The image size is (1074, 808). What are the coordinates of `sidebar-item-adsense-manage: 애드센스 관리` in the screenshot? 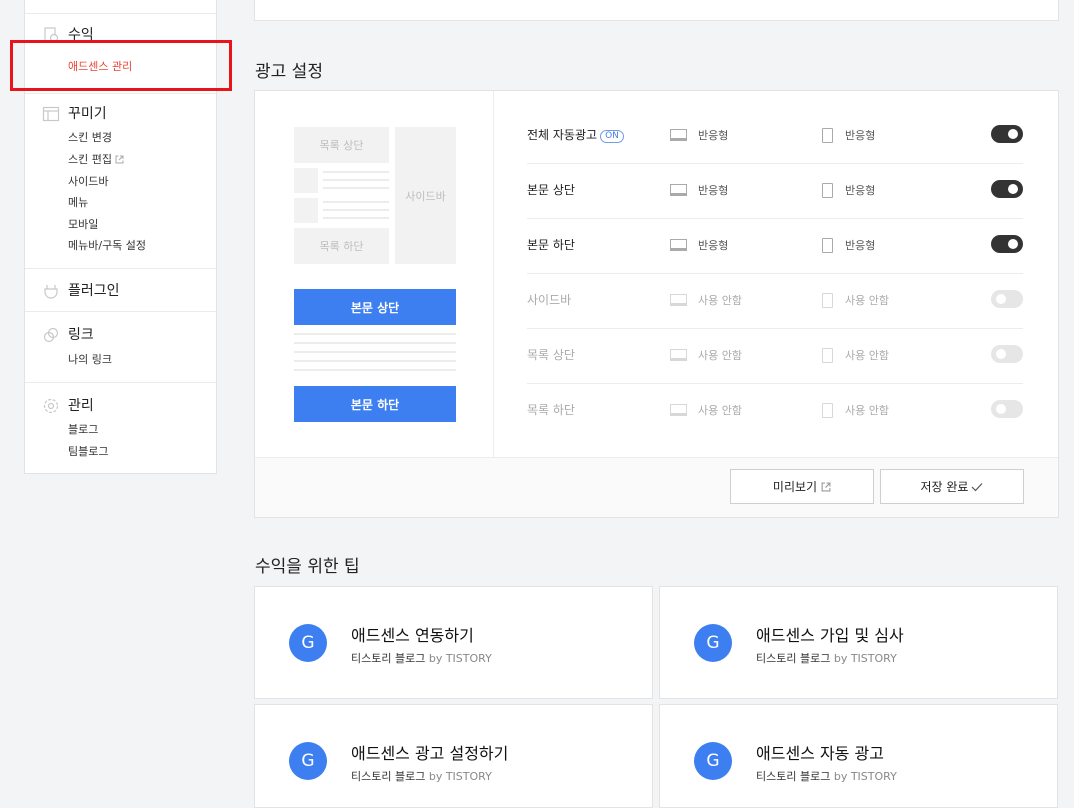 It's located at (100, 66).